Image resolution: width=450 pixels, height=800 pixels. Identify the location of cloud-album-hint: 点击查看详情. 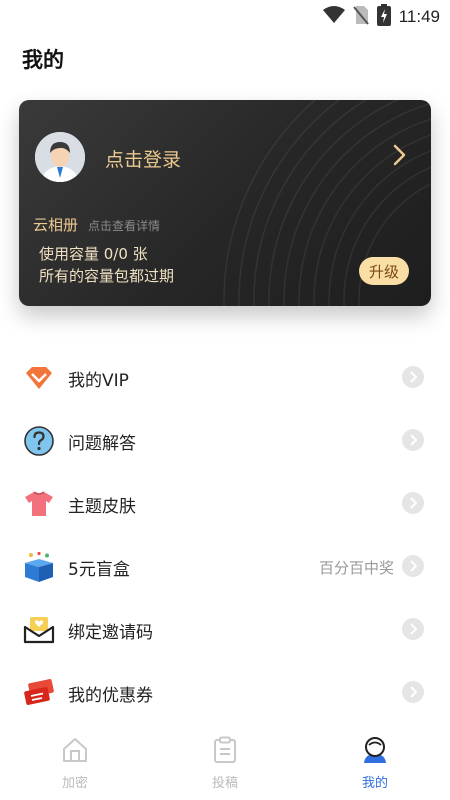
(124, 225).